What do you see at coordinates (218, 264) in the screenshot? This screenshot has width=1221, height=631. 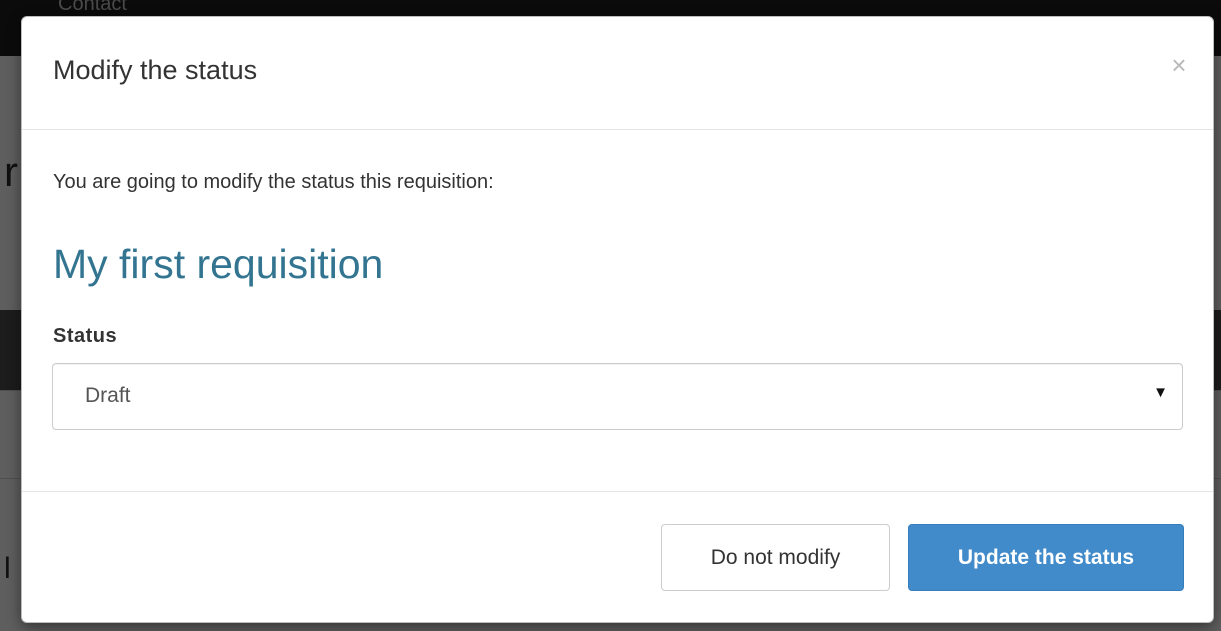 I see `requisition-name: My first requisition` at bounding box center [218, 264].